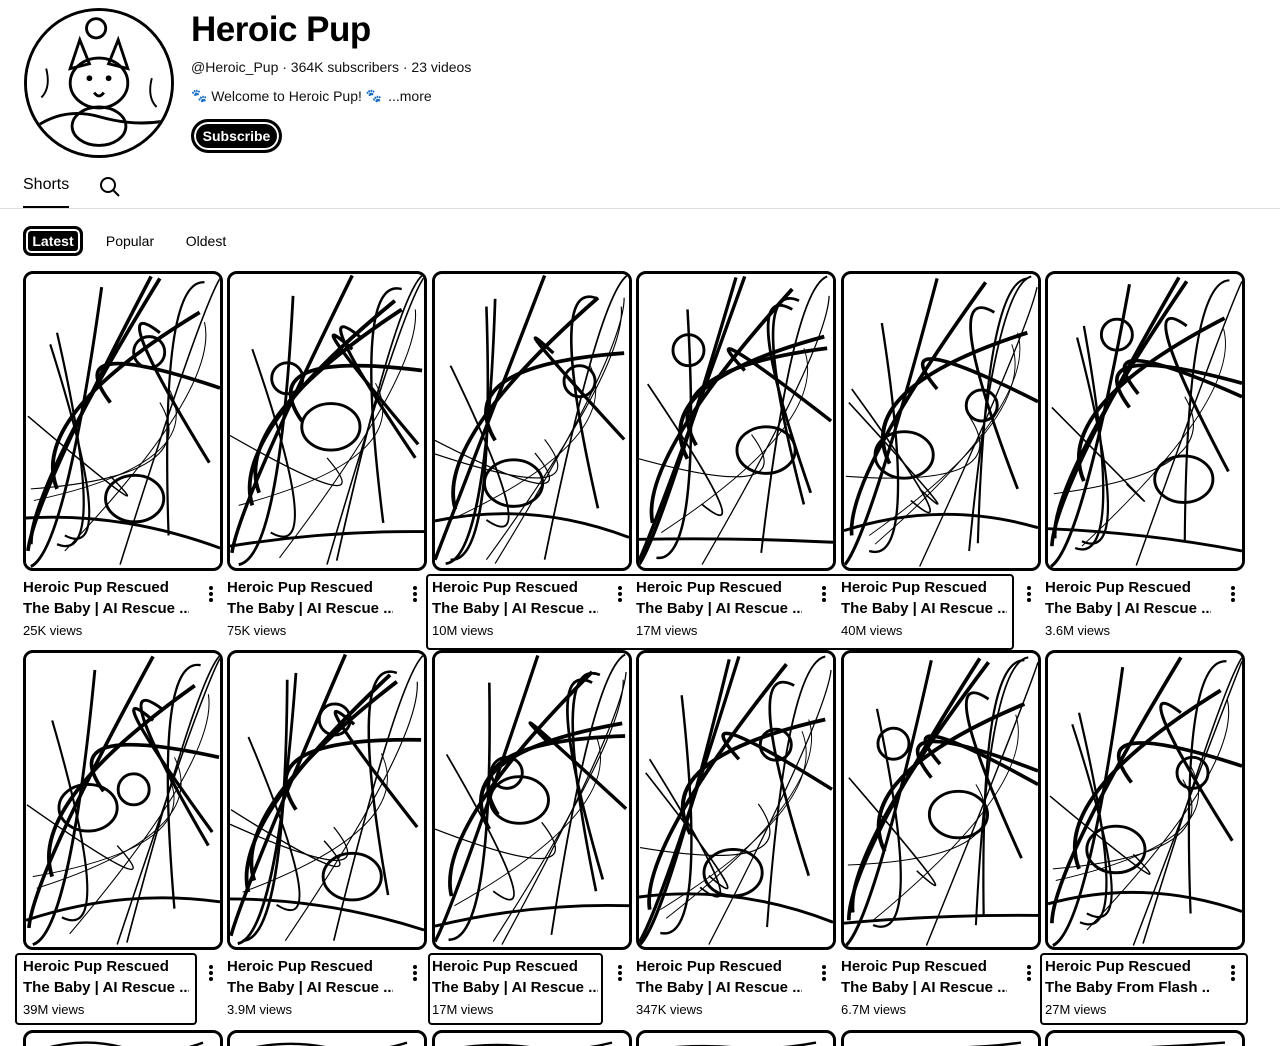 The height and width of the screenshot is (1046, 1280). I want to click on channel-avatar, so click(99, 83).